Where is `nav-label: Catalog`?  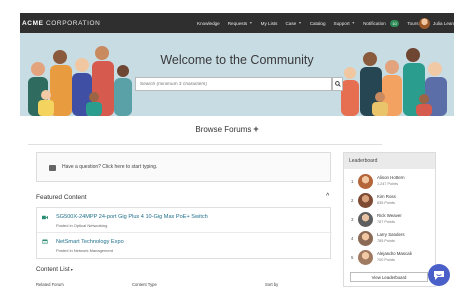
nav-label: Catalog is located at coordinates (317, 23).